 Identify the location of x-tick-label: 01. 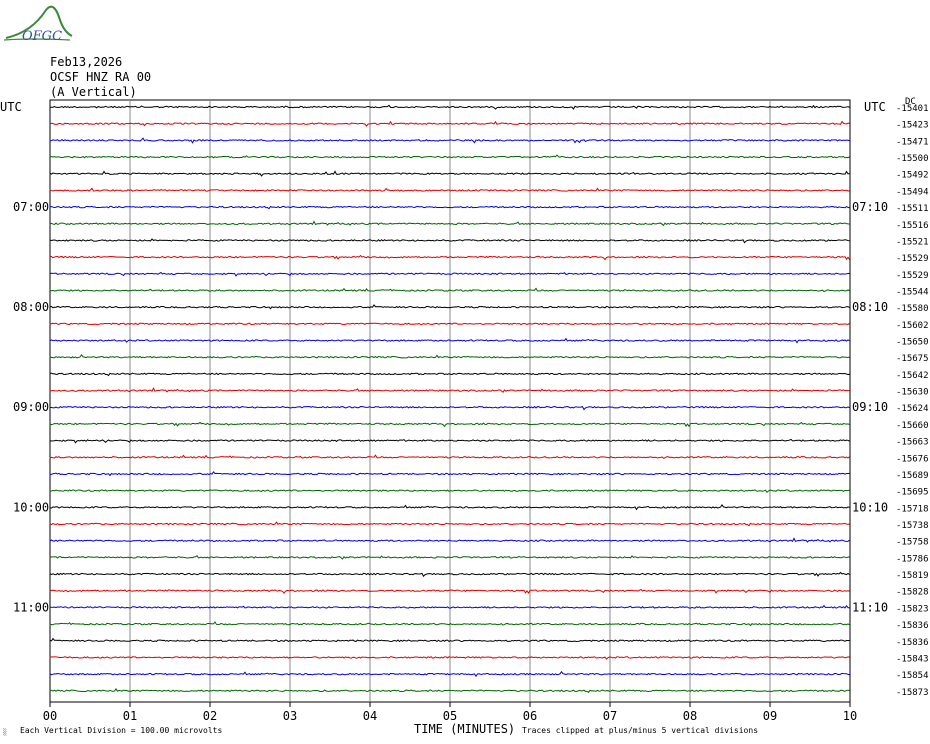
(130, 716).